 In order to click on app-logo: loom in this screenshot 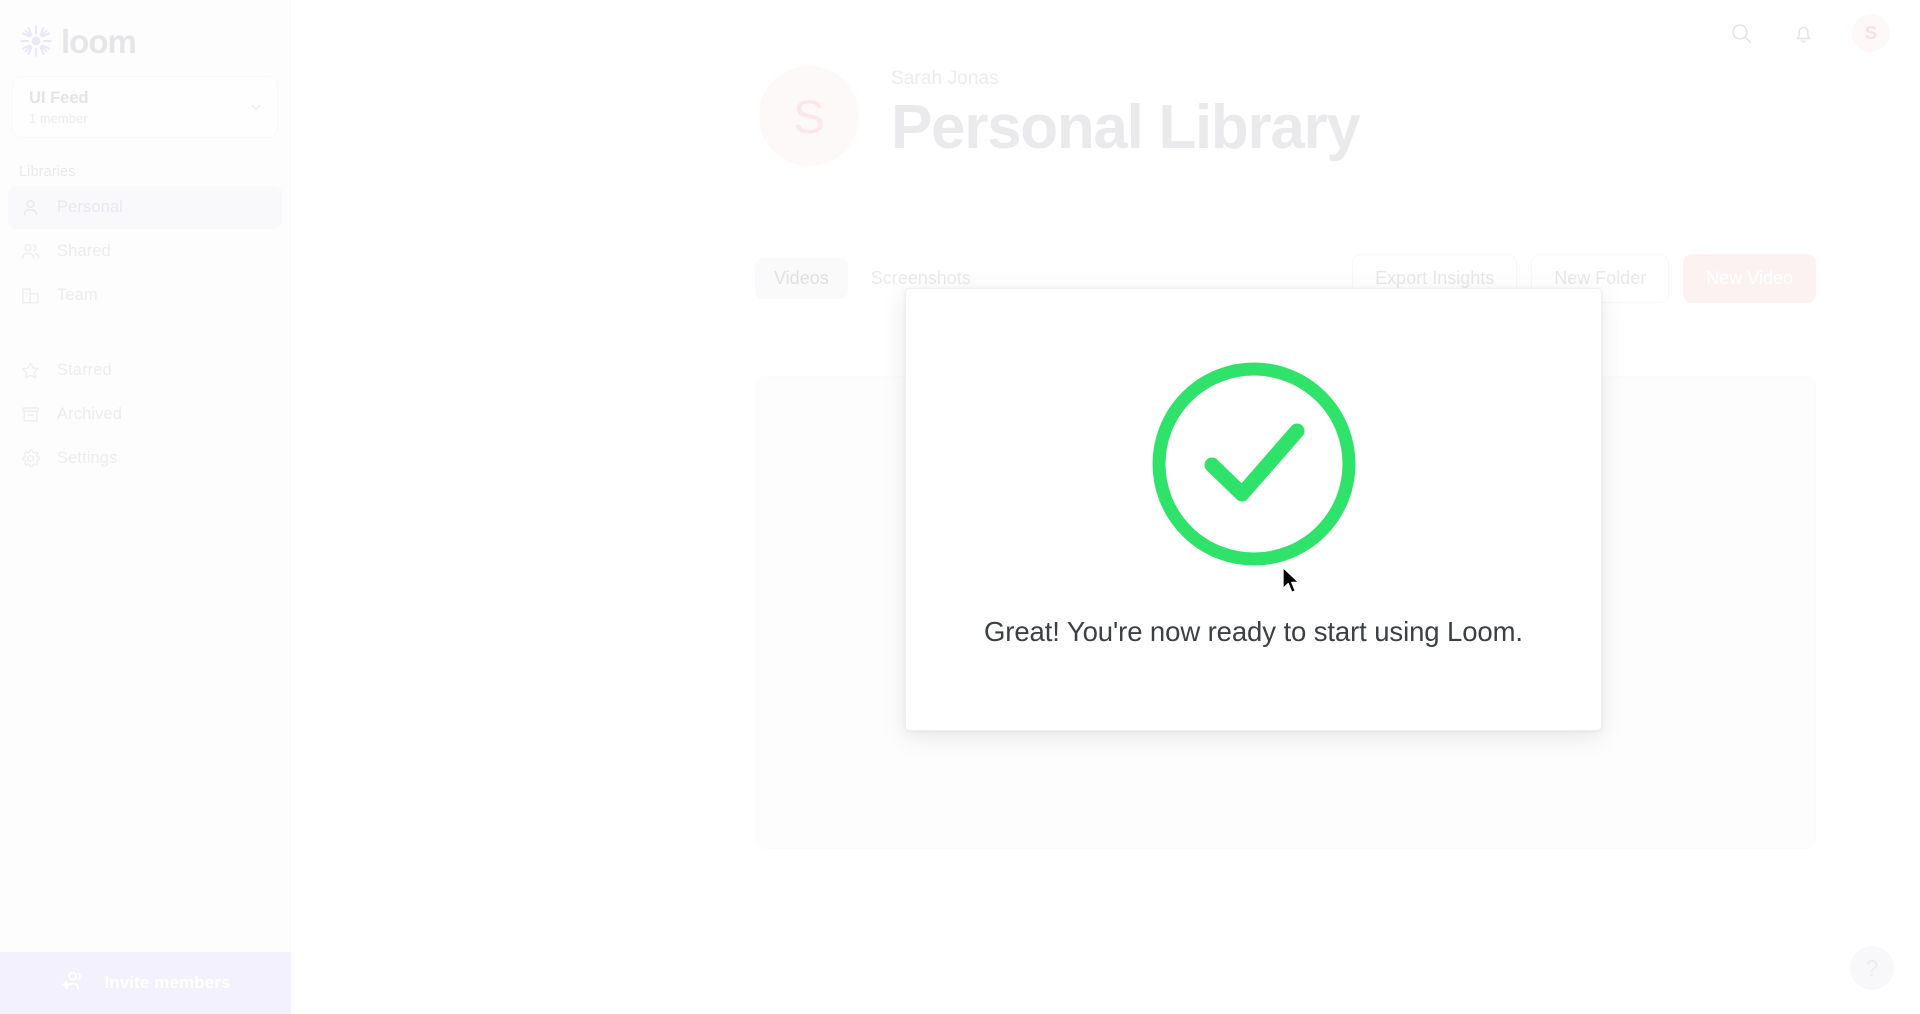, I will do `click(145, 33)`.